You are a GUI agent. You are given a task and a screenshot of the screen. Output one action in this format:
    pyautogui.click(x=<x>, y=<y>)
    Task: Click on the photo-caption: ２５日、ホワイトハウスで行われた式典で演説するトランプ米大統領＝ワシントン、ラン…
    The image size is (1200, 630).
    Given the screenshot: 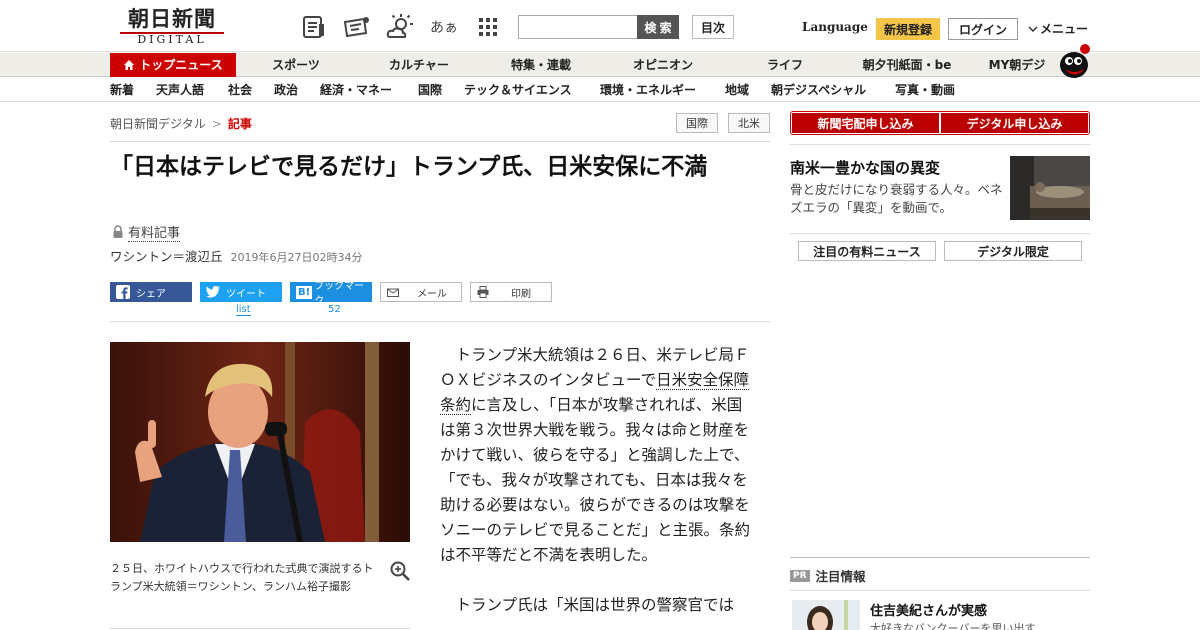 What is the action you would take?
    pyautogui.click(x=242, y=577)
    